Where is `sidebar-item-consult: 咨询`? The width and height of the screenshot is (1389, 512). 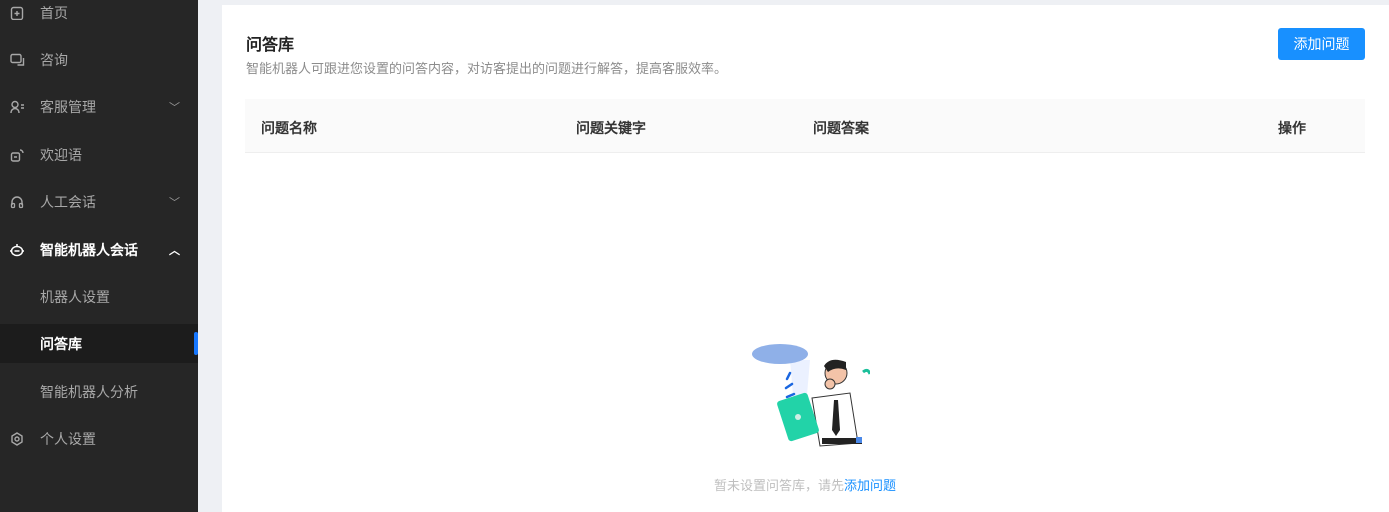
sidebar-item-consult: 咨询 is located at coordinates (99, 59).